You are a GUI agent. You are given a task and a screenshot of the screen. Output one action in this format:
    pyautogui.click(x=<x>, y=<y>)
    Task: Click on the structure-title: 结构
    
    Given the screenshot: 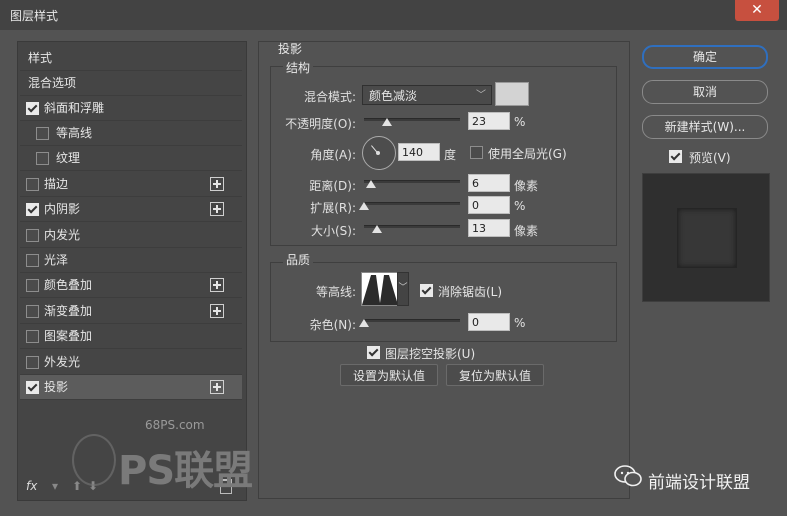 What is the action you would take?
    pyautogui.click(x=298, y=67)
    